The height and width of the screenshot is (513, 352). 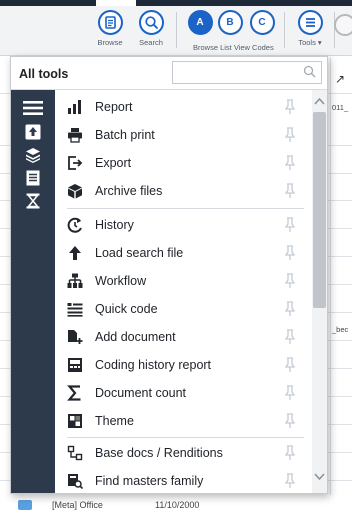 I want to click on coding-history-icon, so click(x=75, y=365).